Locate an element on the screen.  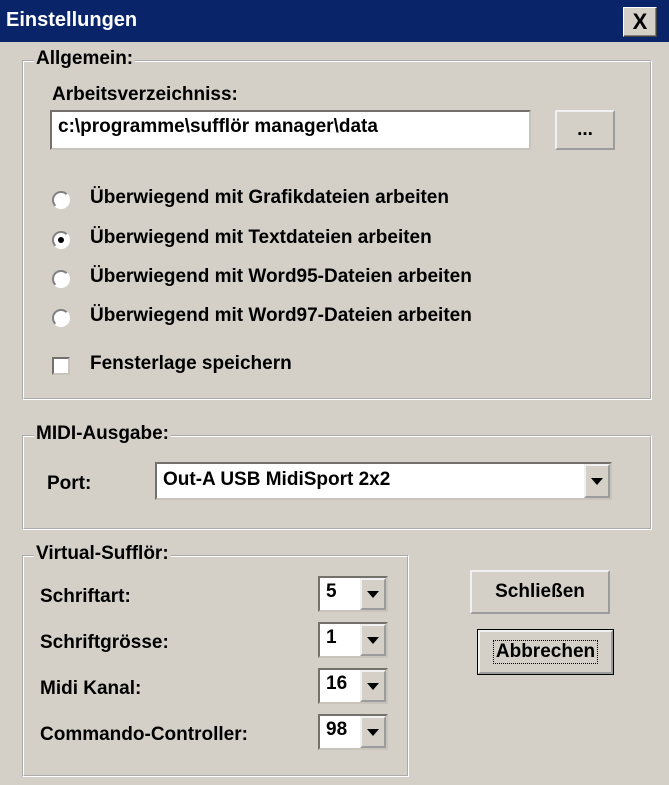
port-value: Out-A USB MidiSport 2x2 is located at coordinates (277, 479).